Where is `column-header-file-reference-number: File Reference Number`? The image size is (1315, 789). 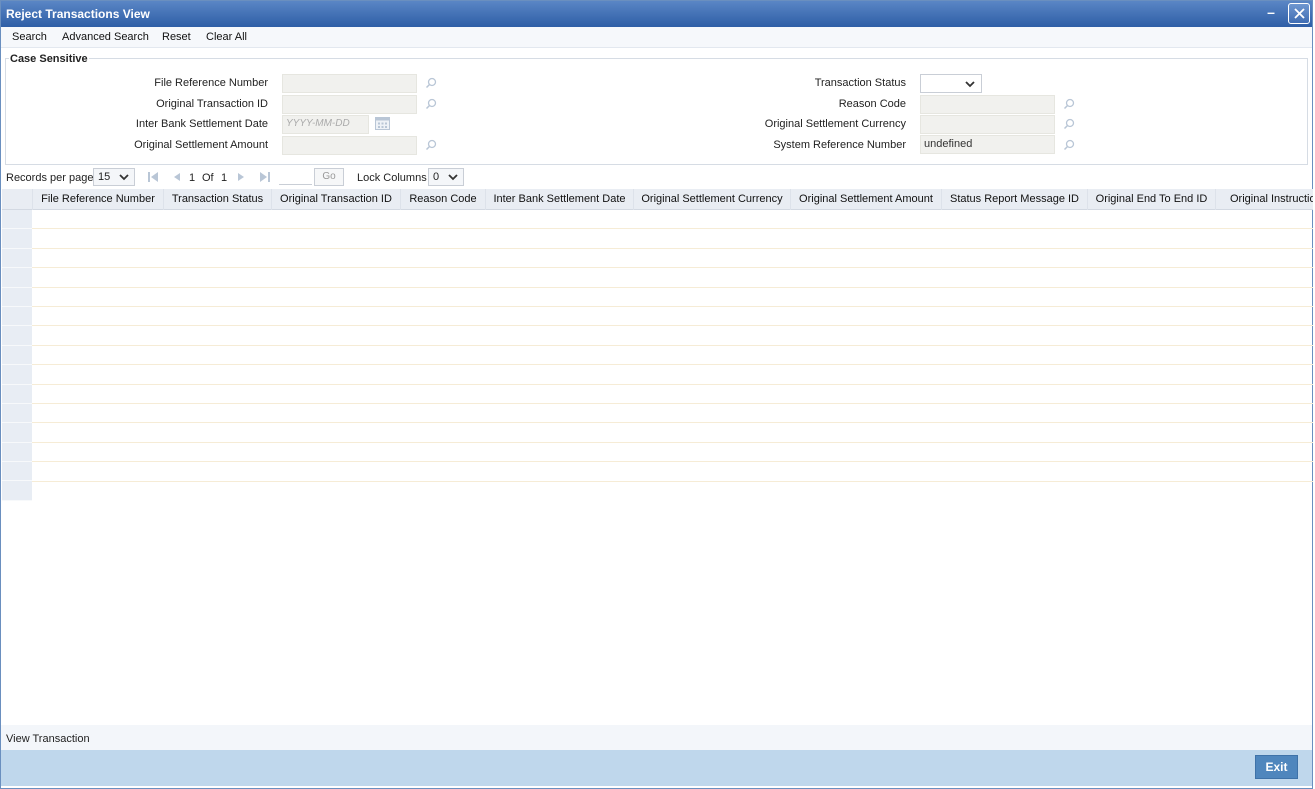
column-header-file-reference-number: File Reference Number is located at coordinates (97, 199).